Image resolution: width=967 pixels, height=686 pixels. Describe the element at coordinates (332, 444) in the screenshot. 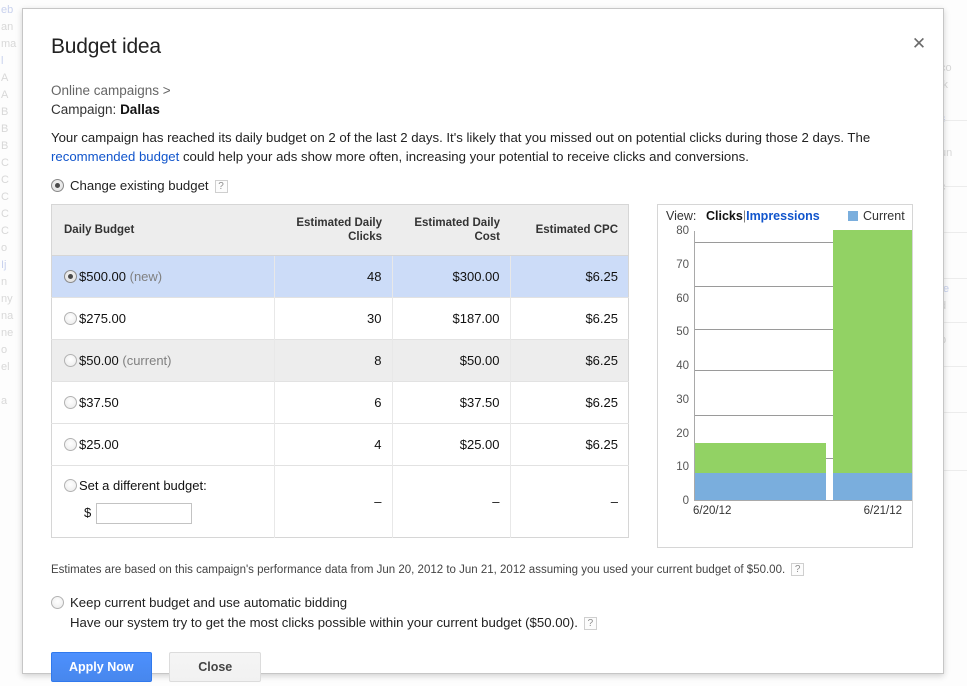

I see `clicks-cell: 4` at that location.